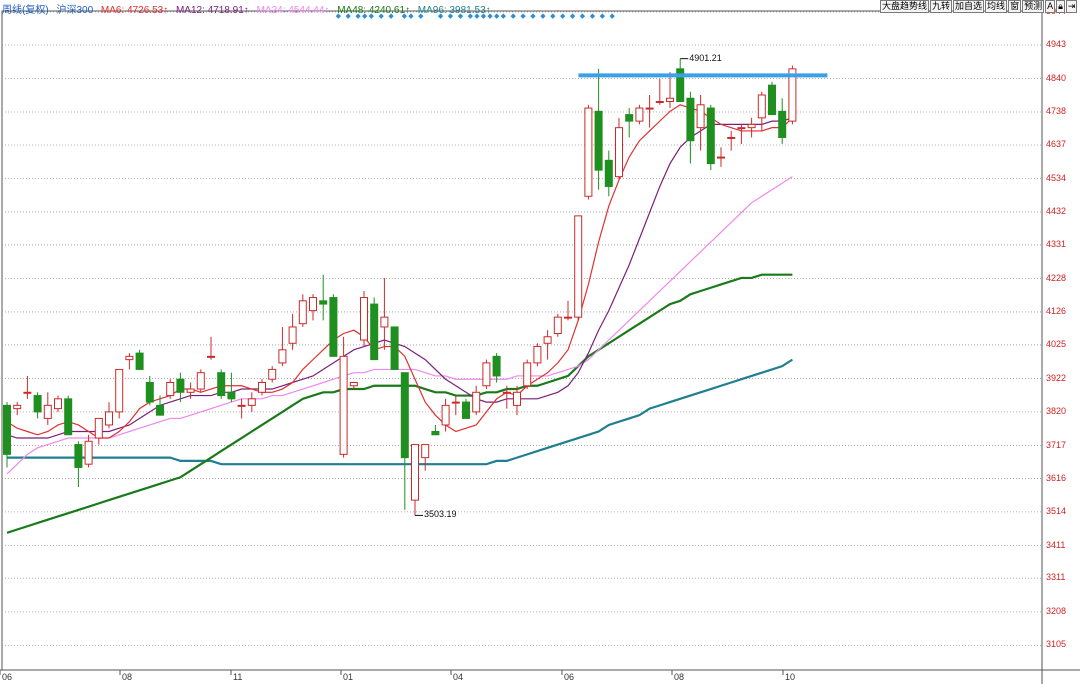 The height and width of the screenshot is (684, 1080). Describe the element at coordinates (543, 16) in the screenshot. I see `signal-marker-22: ◆` at that location.